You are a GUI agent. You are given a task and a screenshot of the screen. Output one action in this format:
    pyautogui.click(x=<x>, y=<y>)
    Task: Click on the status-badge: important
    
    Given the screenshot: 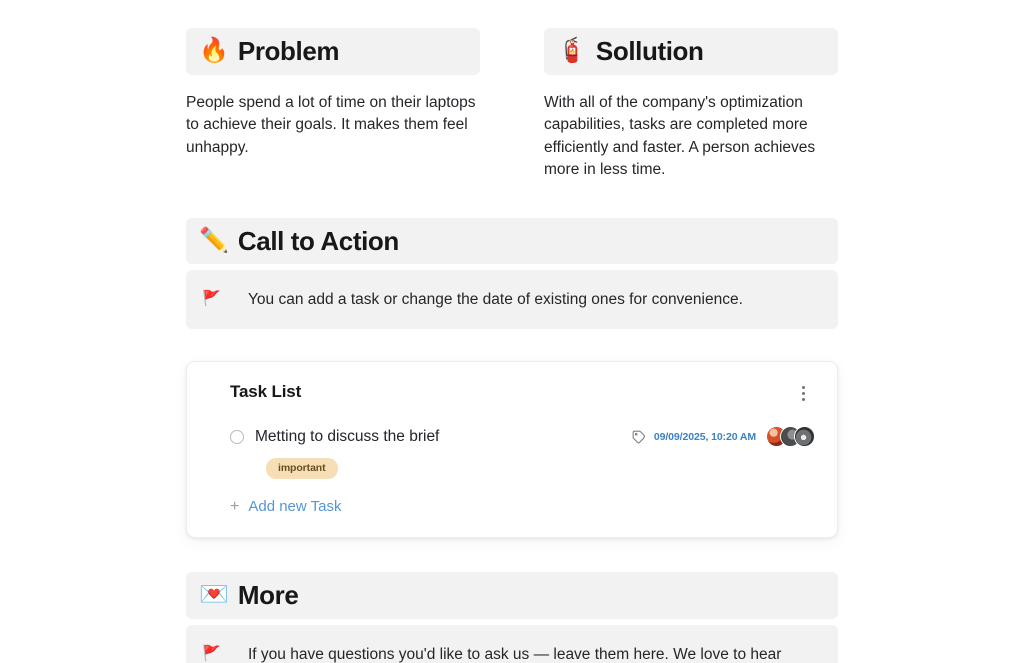 What is the action you would take?
    pyautogui.click(x=302, y=469)
    